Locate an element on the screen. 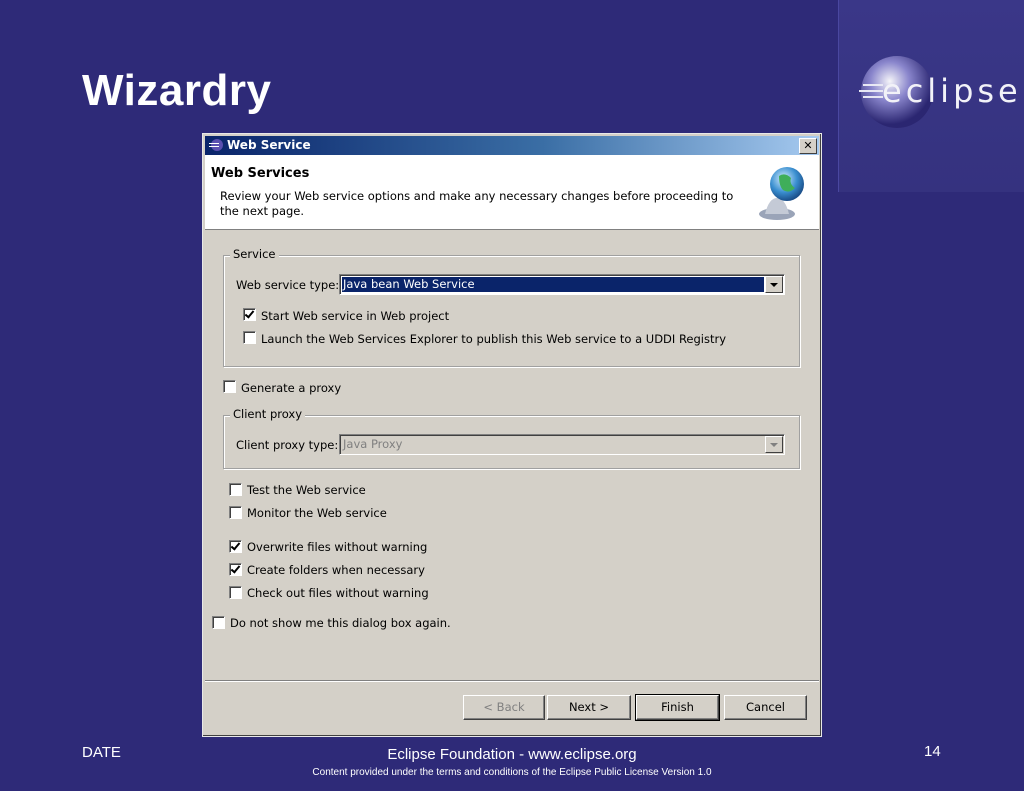 The width and height of the screenshot is (1024, 791). back-button: < Back is located at coordinates (504, 707).